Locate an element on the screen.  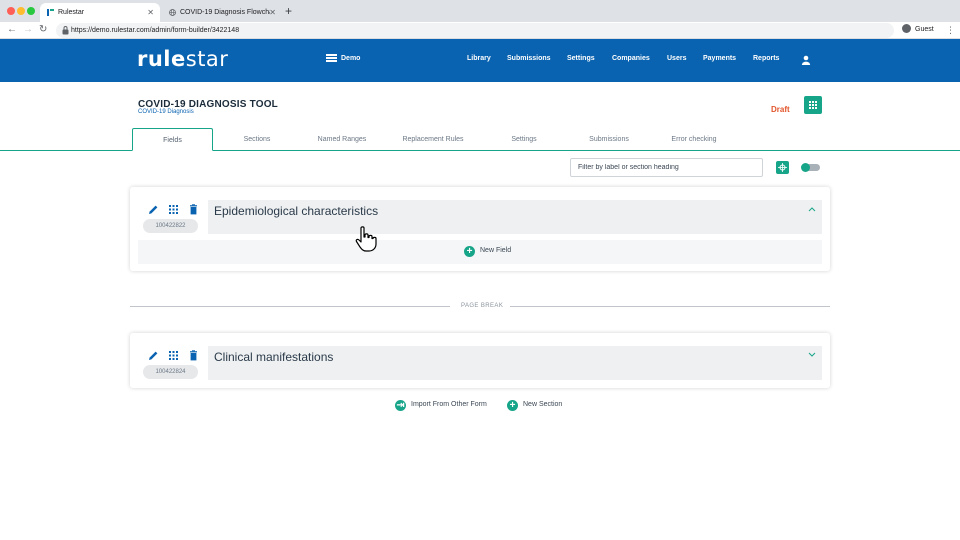
section-id-badge: 100422822 is located at coordinates (170, 226).